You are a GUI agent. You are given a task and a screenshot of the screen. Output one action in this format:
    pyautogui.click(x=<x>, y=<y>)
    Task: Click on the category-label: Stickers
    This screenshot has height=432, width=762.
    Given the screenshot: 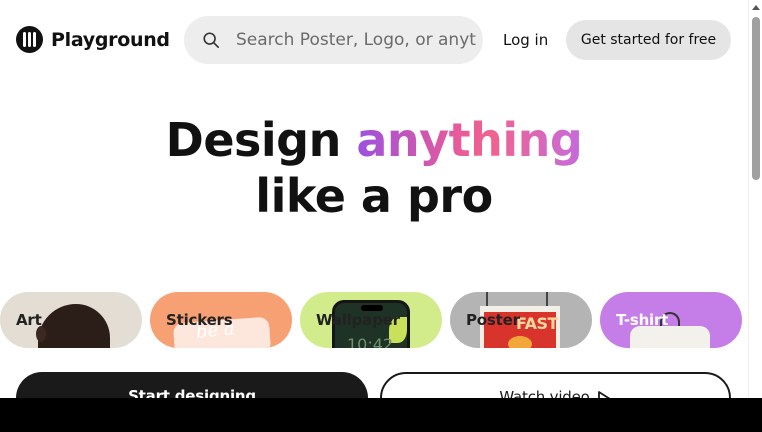 What is the action you would take?
    pyautogui.click(x=199, y=320)
    